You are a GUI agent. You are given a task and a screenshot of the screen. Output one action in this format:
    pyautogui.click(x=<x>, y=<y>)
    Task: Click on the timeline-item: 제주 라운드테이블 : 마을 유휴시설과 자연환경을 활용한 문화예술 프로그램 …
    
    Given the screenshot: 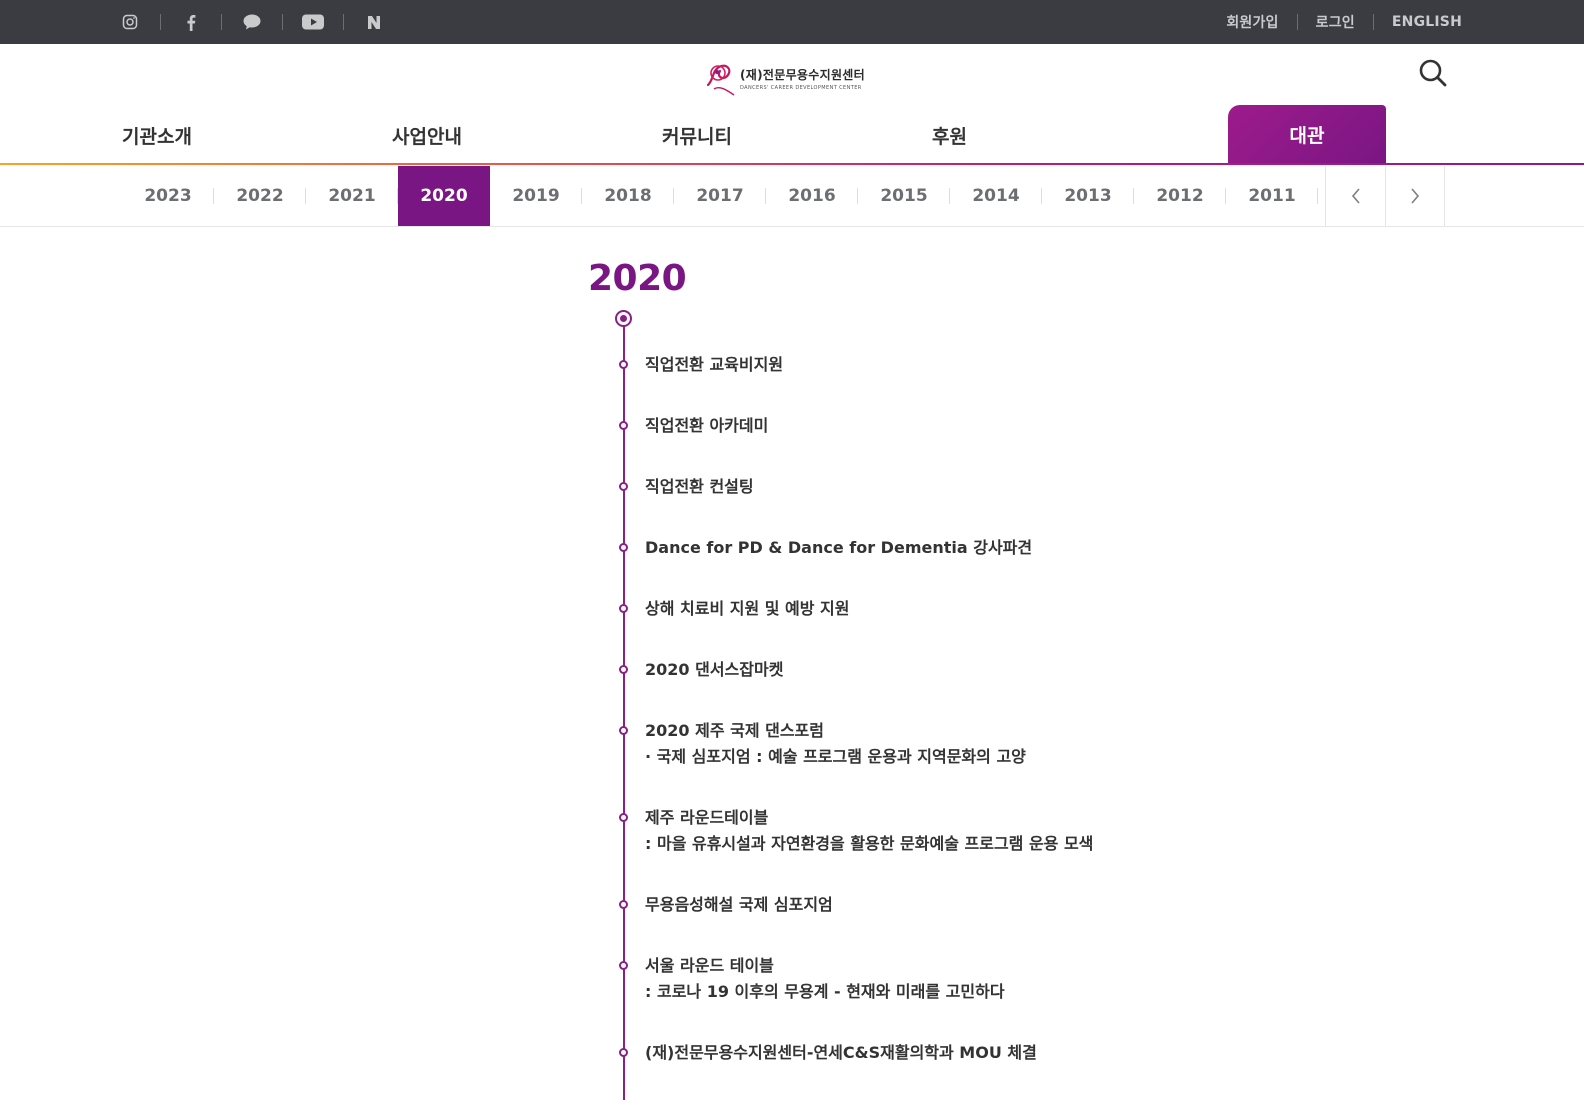 What is the action you would take?
    pyautogui.click(x=869, y=831)
    